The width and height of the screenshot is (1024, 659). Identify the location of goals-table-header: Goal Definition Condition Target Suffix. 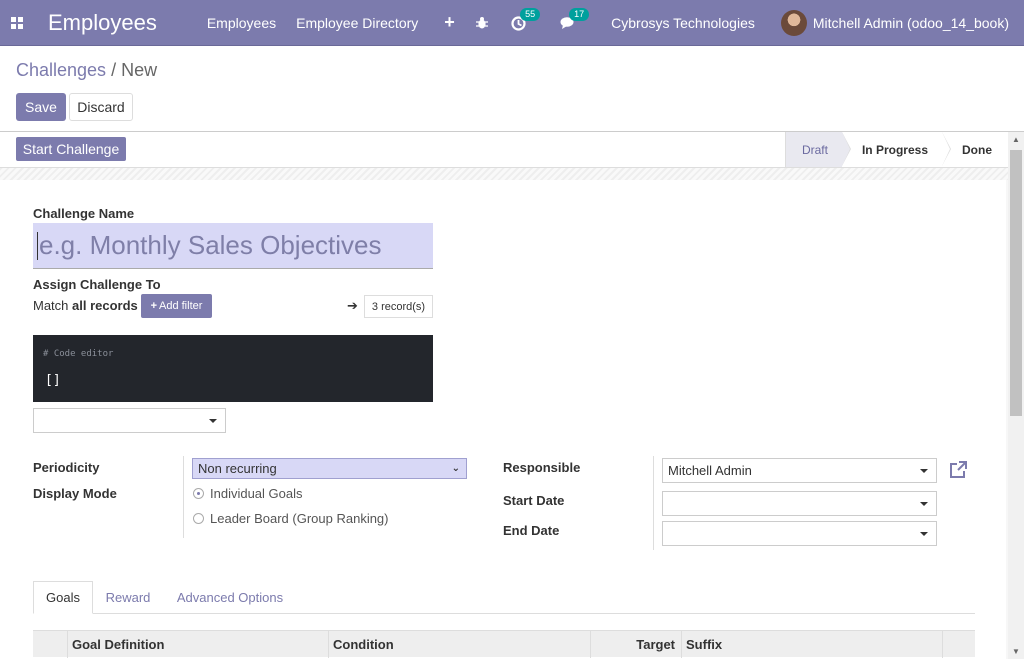
(504, 644).